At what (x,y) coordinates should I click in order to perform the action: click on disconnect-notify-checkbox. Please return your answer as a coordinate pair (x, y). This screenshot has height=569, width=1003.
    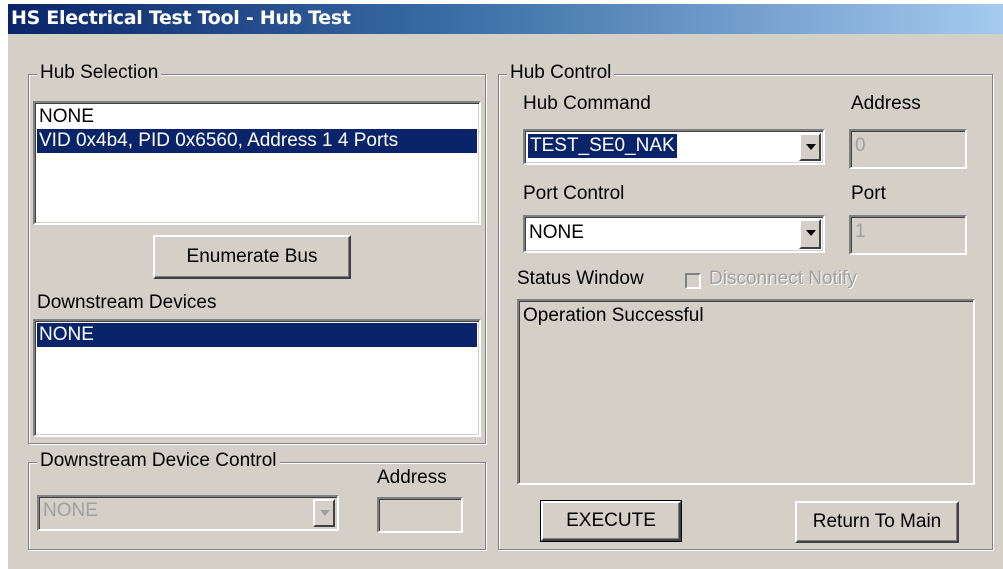
    Looking at the image, I should click on (693, 281).